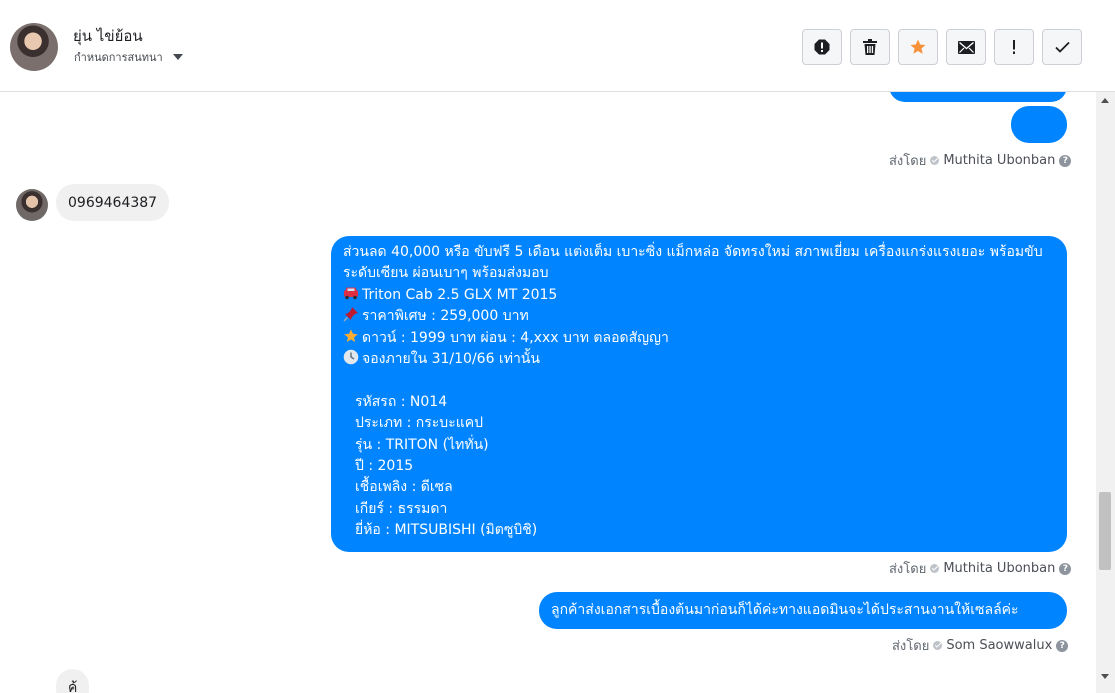 The height and width of the screenshot is (693, 1115). Describe the element at coordinates (404, 487) in the screenshot. I see `detail-line: เชื้อเพลิง : ดีเซล` at that location.